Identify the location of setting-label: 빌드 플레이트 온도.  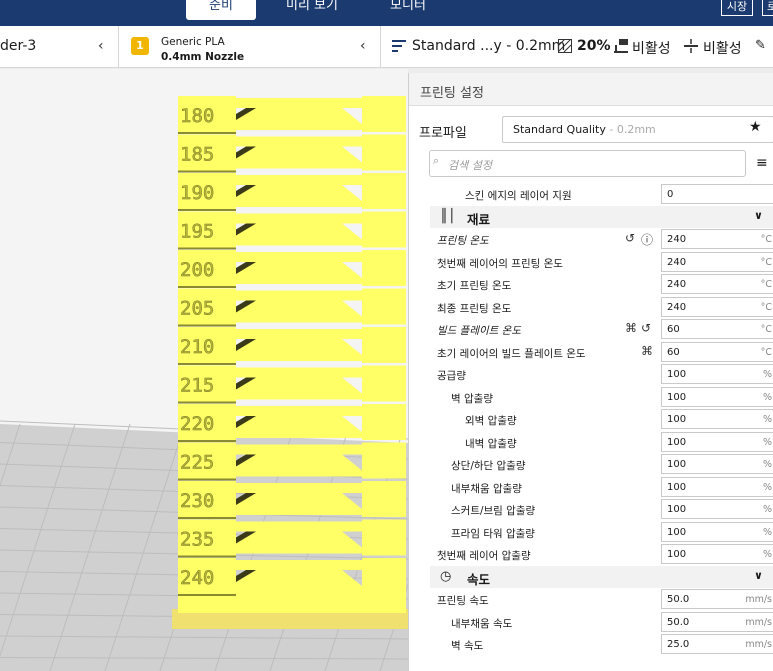
(479, 331).